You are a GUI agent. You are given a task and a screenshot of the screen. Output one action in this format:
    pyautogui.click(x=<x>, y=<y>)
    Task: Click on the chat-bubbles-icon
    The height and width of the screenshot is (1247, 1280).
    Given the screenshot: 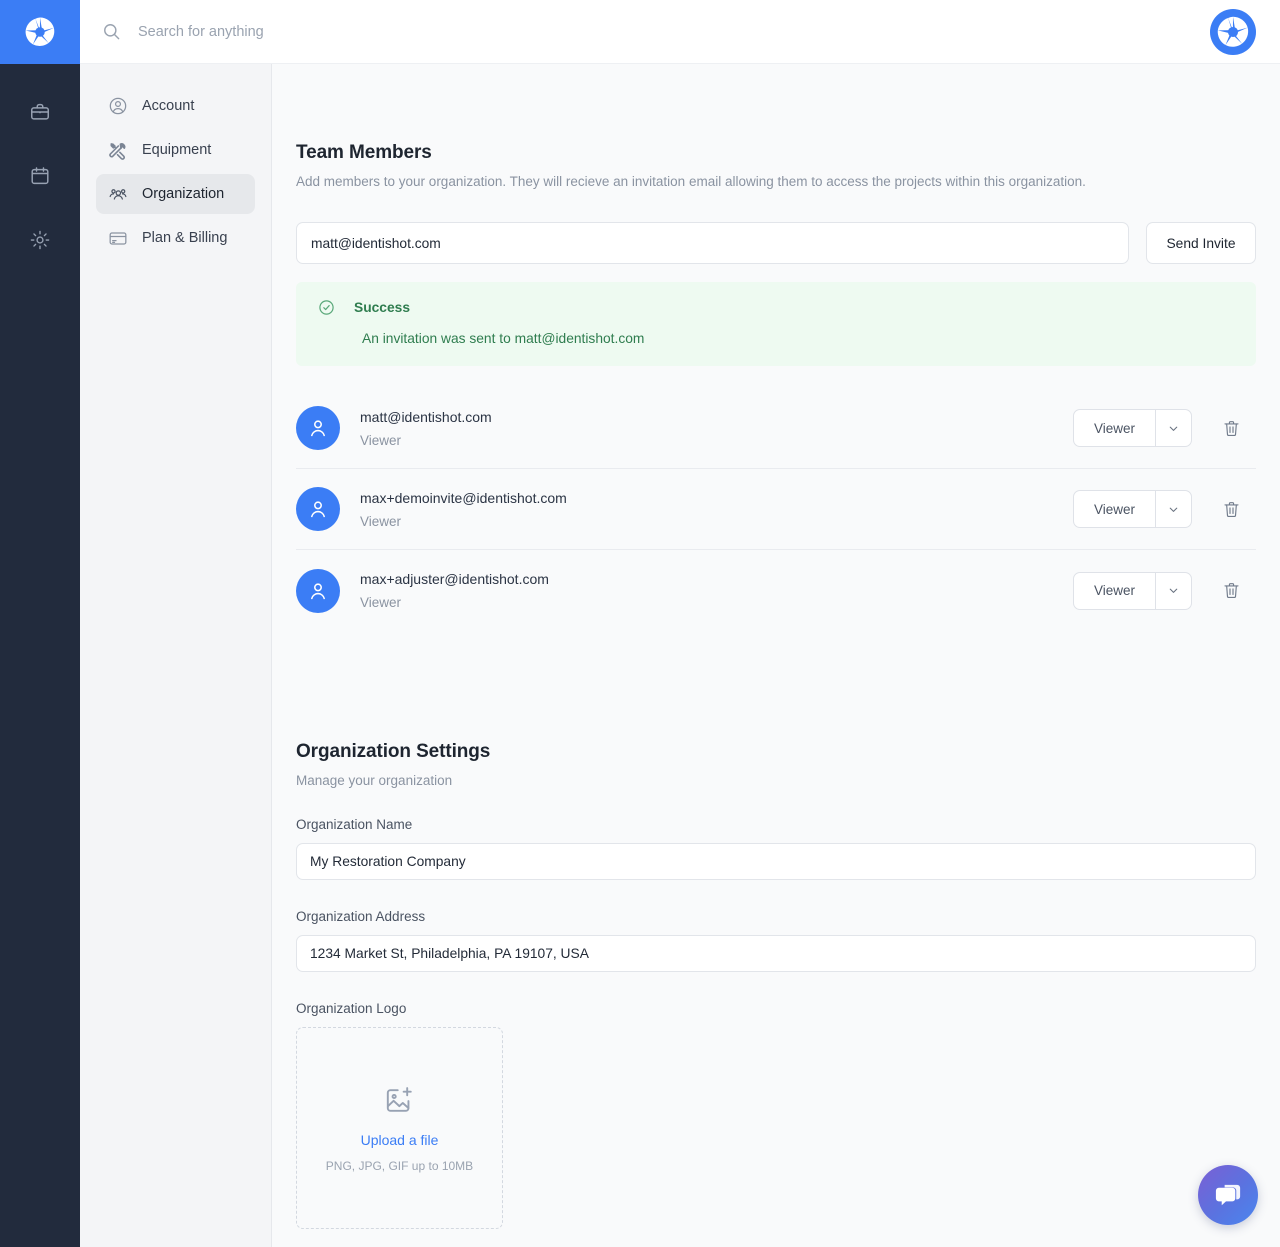 What is the action you would take?
    pyautogui.click(x=1227, y=1194)
    